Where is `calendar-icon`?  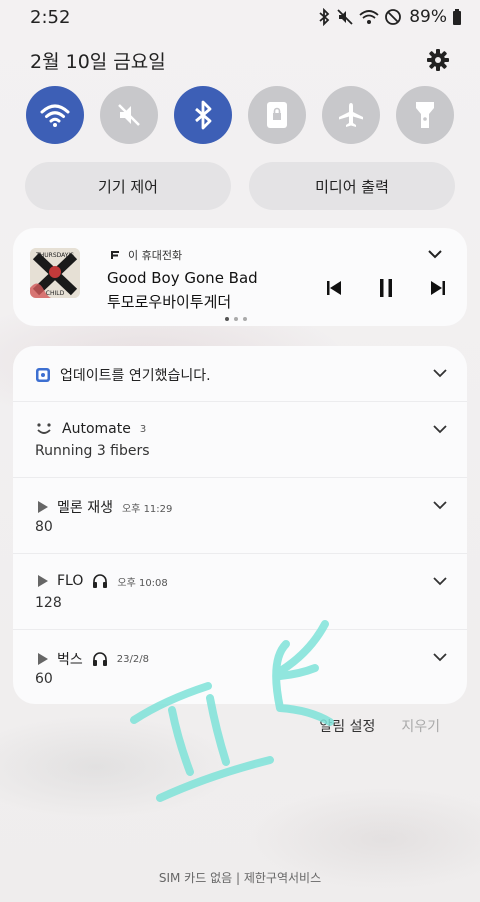
calendar-icon is located at coordinates (43, 375).